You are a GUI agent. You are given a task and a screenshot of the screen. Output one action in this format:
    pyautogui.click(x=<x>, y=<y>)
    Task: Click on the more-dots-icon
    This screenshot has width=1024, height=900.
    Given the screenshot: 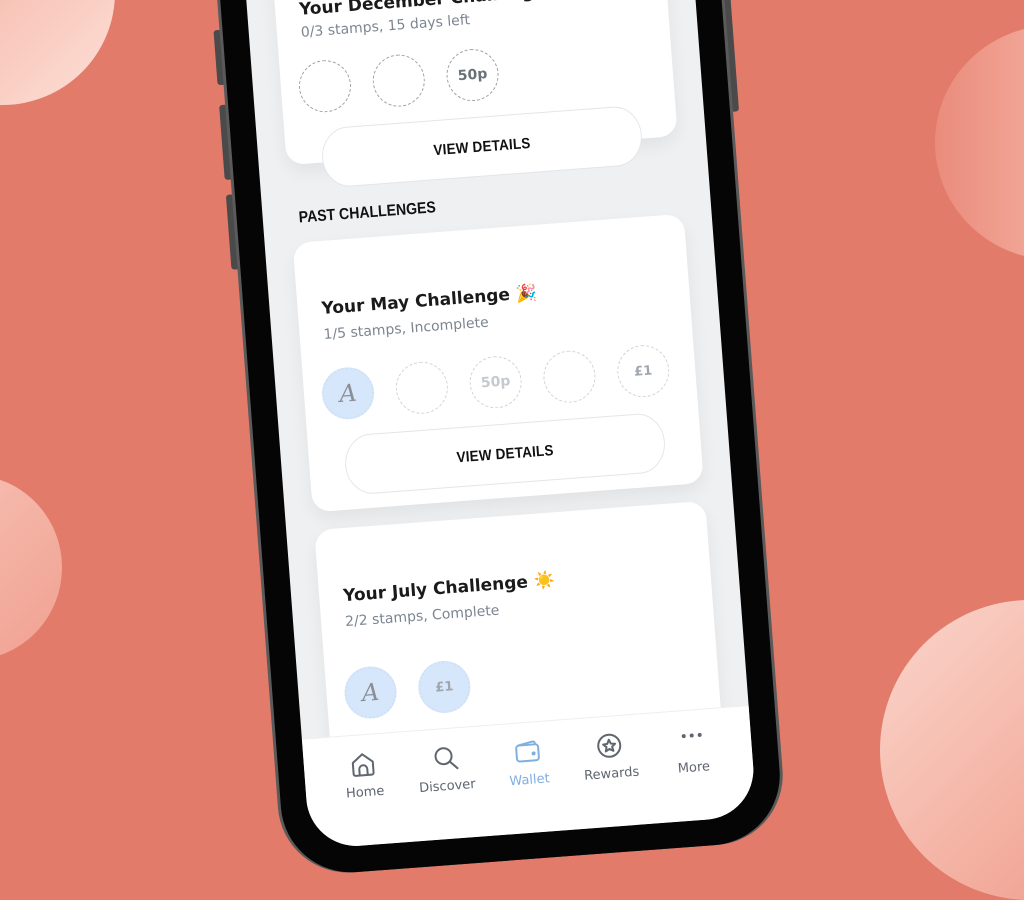 What is the action you would take?
    pyautogui.click(x=692, y=739)
    